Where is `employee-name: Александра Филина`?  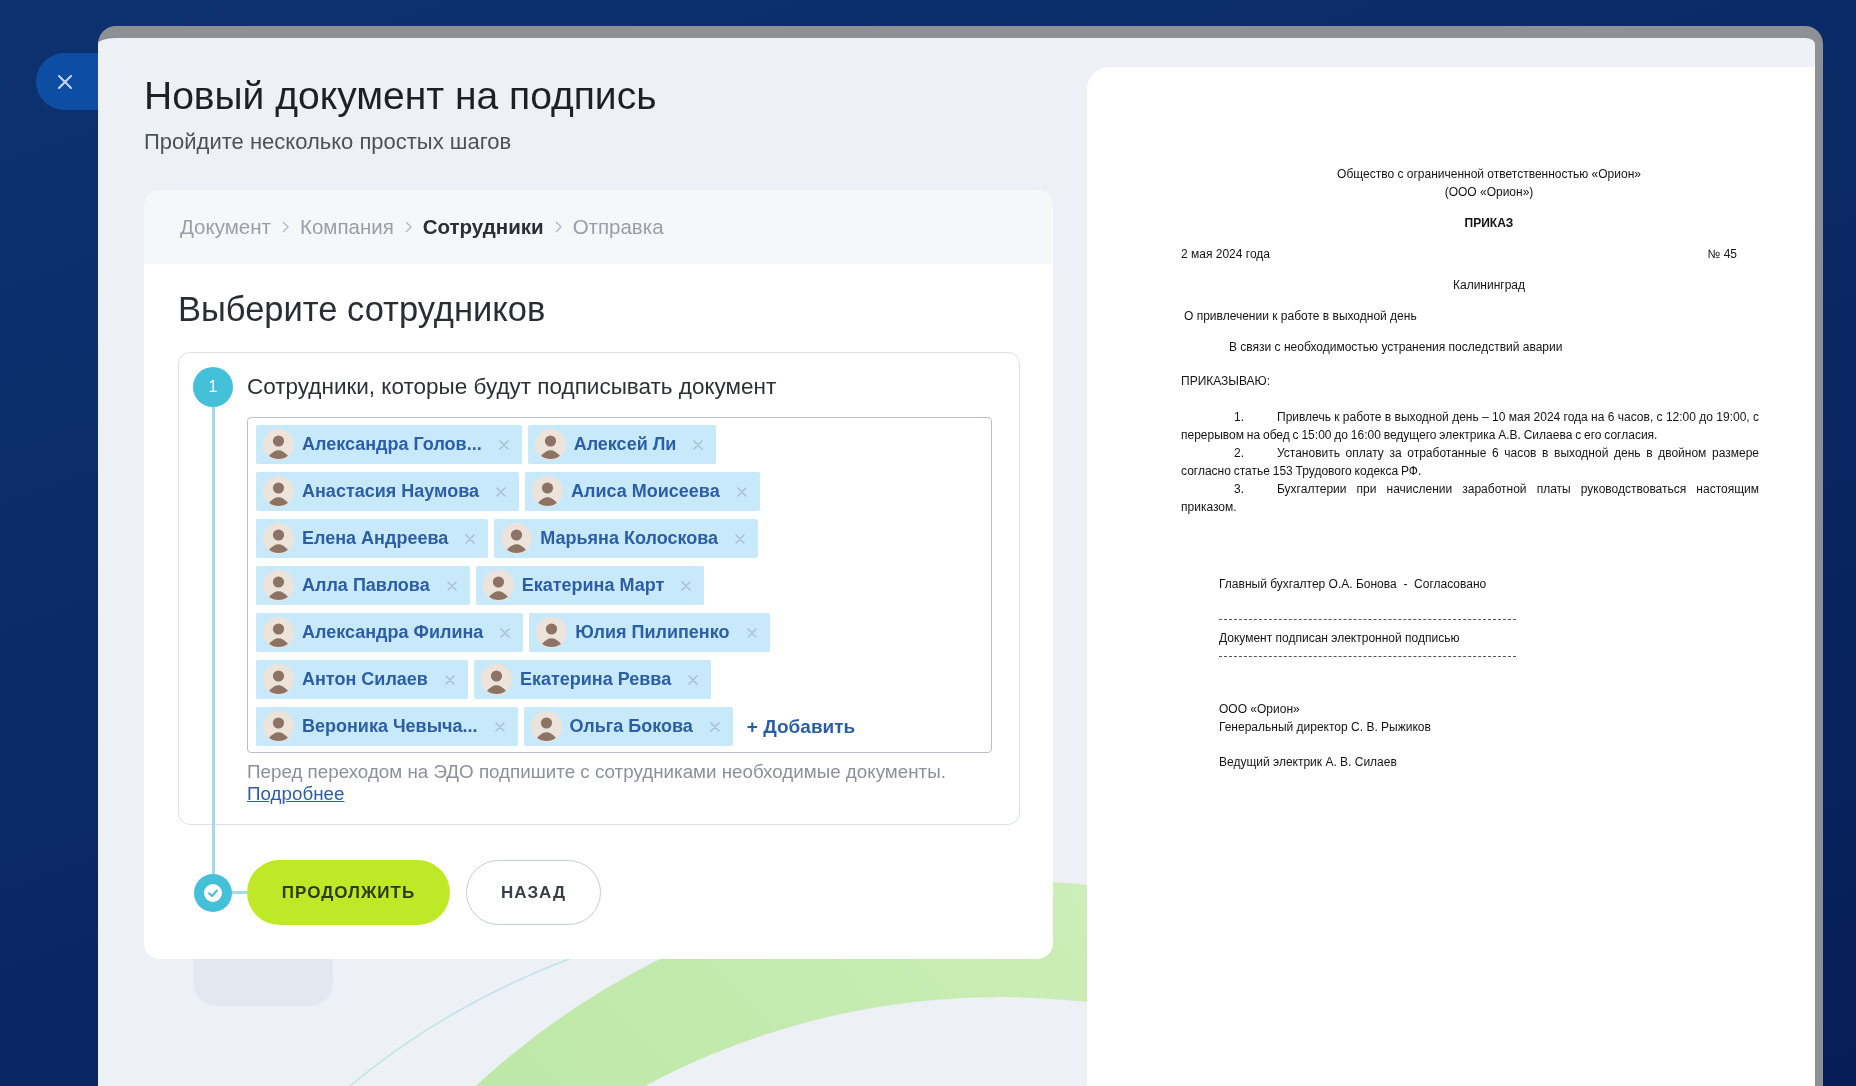
employee-name: Александра Филина is located at coordinates (393, 632).